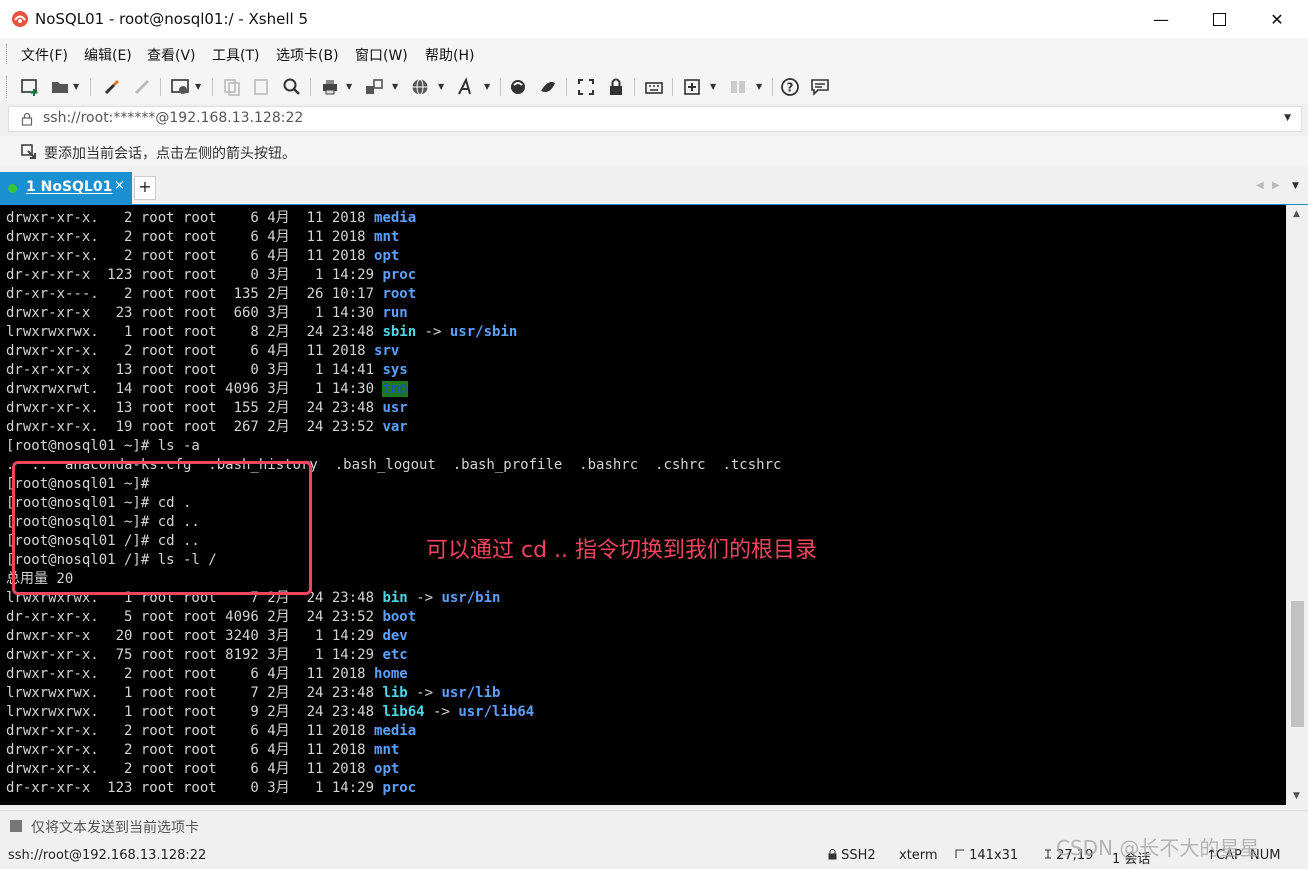 The image size is (1308, 869). I want to click on close-window-button: ✕, so click(1277, 19).